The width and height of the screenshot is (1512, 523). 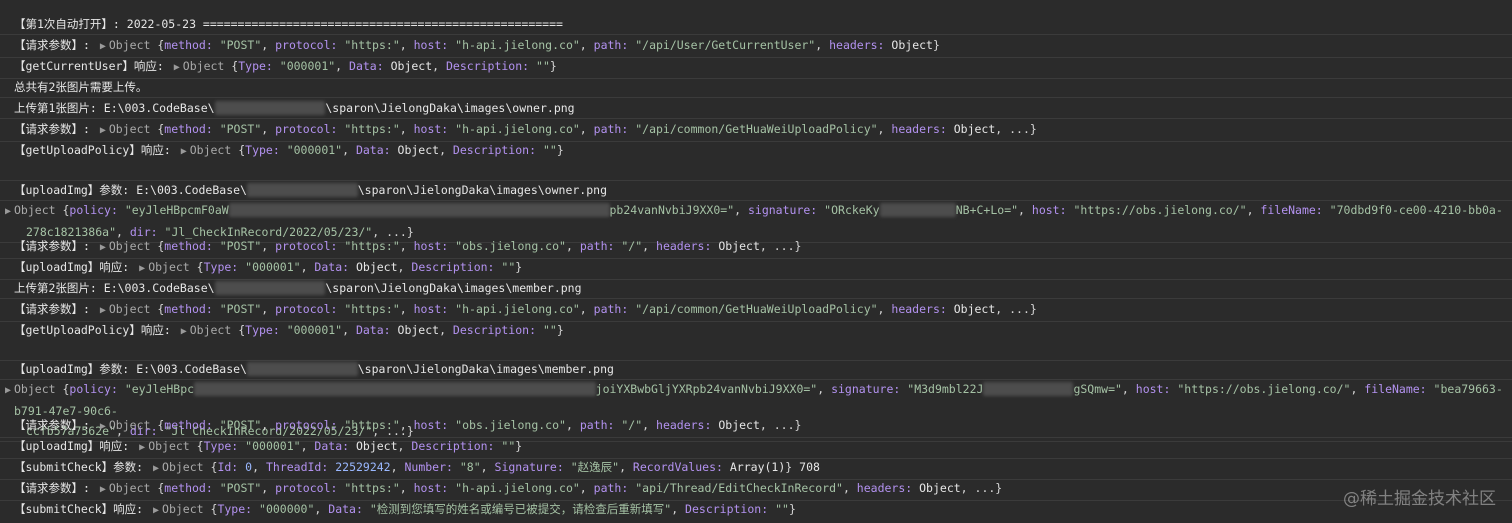 I want to click on redacted-segment: xxxxxxxxxxxxxxxx, so click(x=302, y=369).